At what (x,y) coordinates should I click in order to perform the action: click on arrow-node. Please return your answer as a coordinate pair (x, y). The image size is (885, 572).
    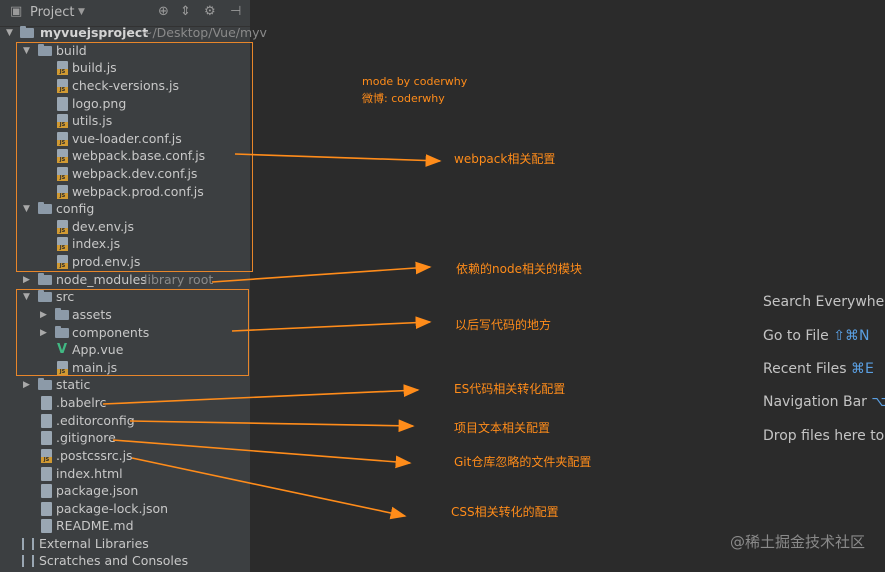
    Looking at the image, I should click on (321, 272).